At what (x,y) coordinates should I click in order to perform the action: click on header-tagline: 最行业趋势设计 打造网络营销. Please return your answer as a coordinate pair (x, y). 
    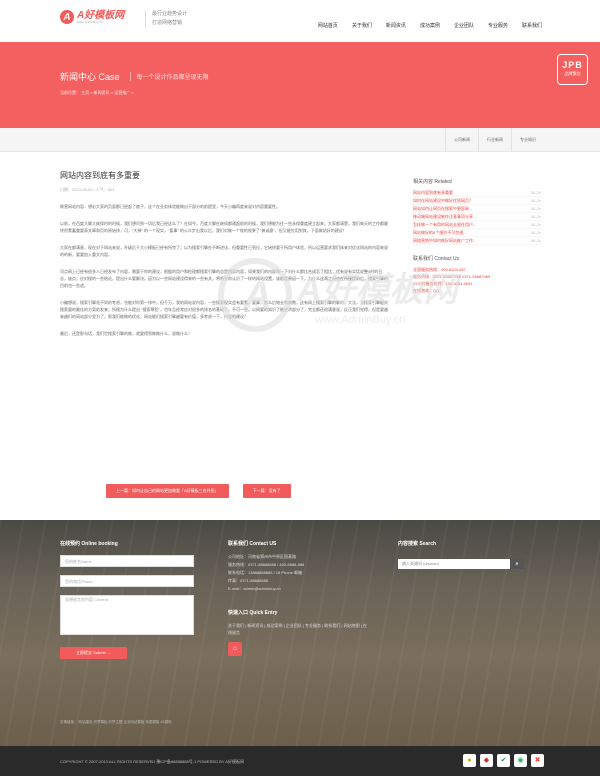
    Looking at the image, I should click on (166, 19).